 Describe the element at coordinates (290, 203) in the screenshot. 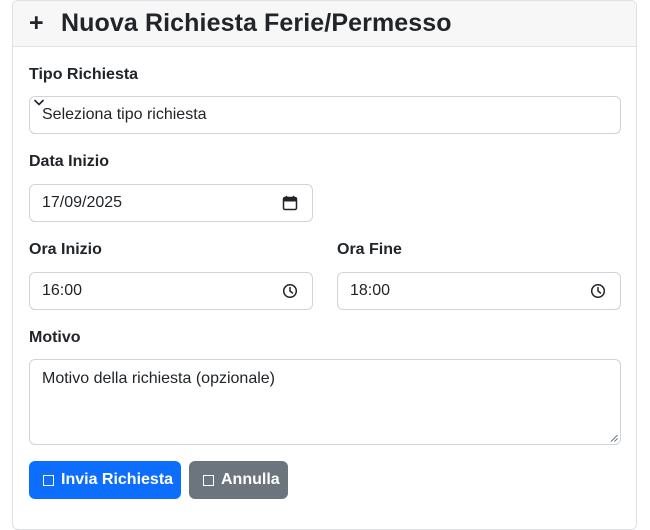

I see `calendar-icon` at that location.